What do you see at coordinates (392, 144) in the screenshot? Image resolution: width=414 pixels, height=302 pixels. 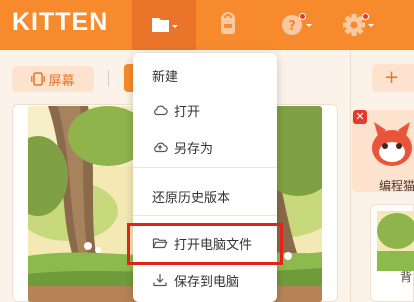 I see `cat-sprite-thumbnail` at bounding box center [392, 144].